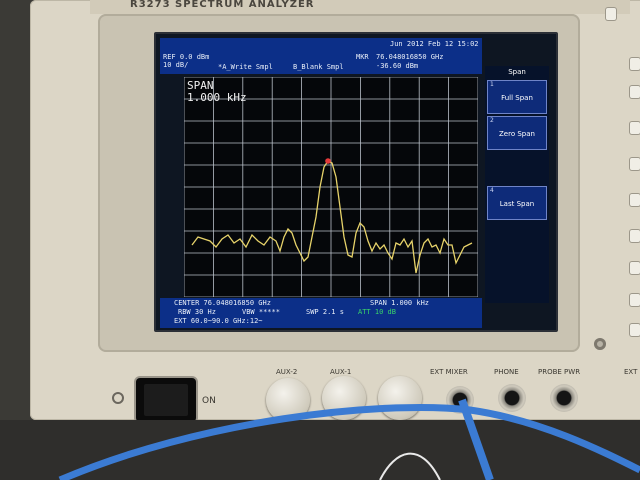 The image size is (640, 480). I want to click on softkey-panel: Span 1 Full Span 2 Zero Span 4 Last Span, so click(517, 184).